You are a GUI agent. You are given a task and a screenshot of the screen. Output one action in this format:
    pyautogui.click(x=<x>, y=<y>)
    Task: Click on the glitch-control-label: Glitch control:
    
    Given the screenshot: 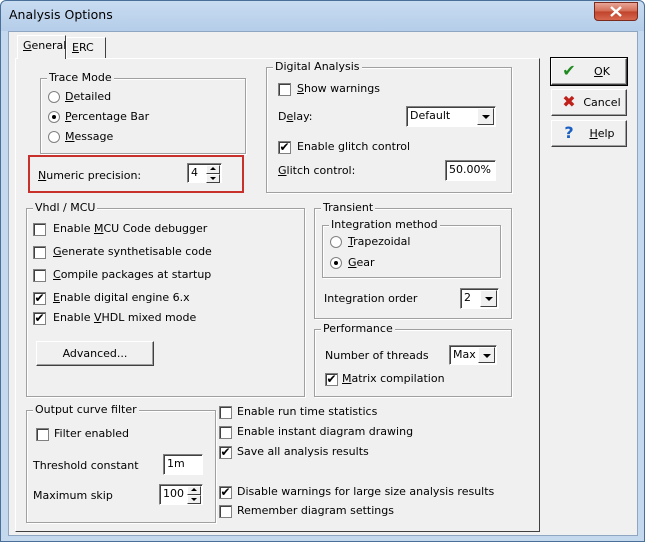 What is the action you would take?
    pyautogui.click(x=317, y=170)
    